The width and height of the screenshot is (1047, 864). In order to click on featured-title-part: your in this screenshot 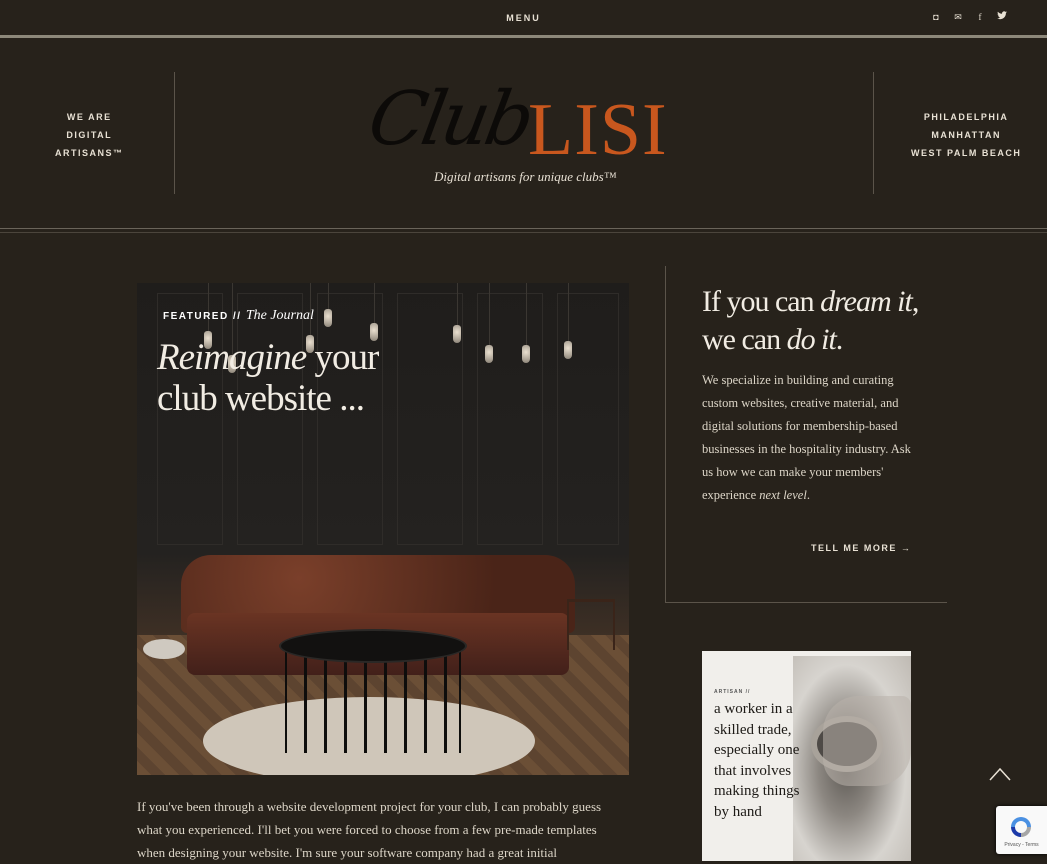, I will do `click(342, 357)`.